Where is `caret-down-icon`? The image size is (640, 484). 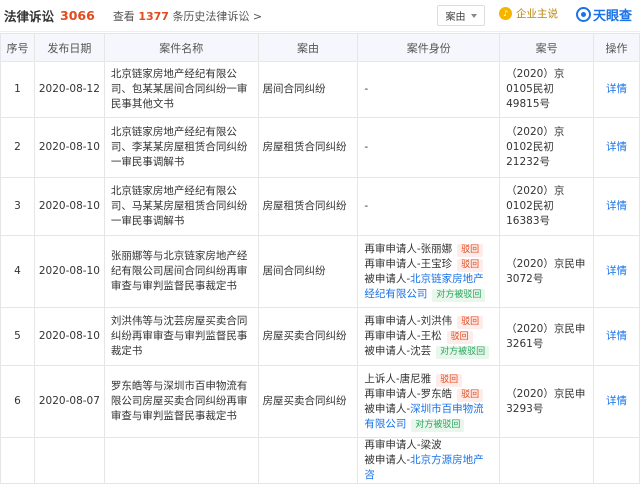
caret-down-icon is located at coordinates (473, 15).